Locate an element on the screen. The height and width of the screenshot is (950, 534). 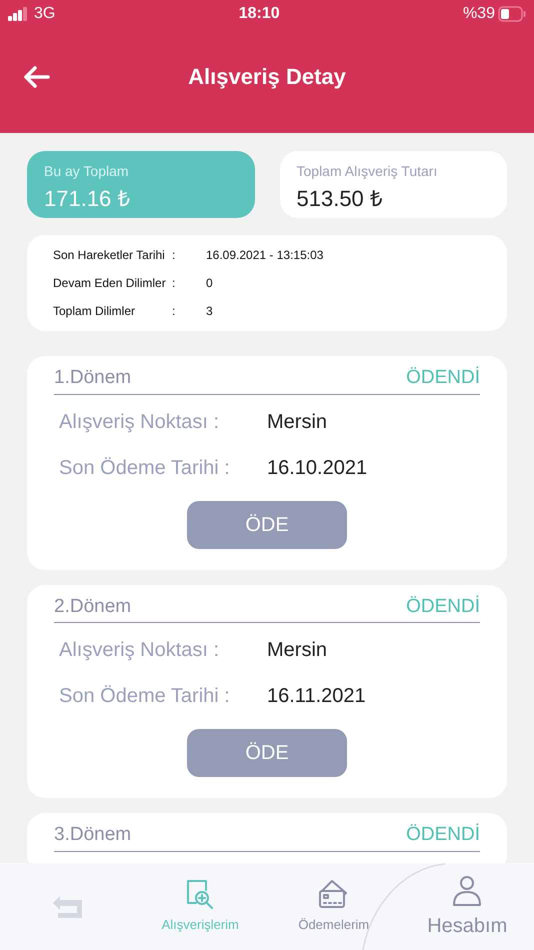
battery-percent: %39 is located at coordinates (478, 14).